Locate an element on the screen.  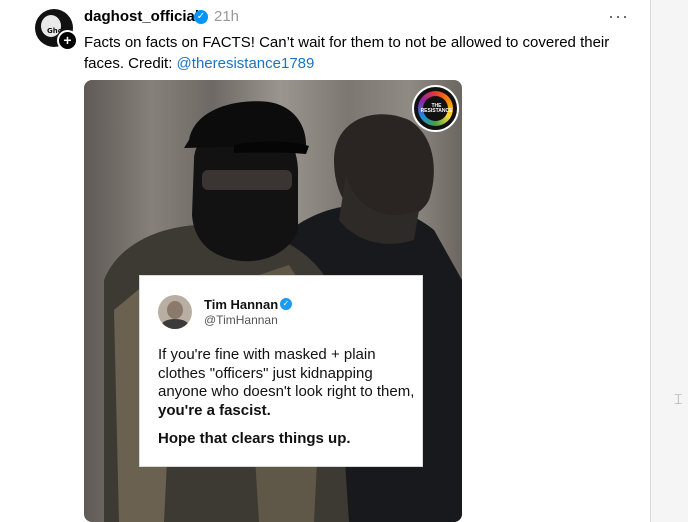
more-options-button: ··· is located at coordinates (618, 16).